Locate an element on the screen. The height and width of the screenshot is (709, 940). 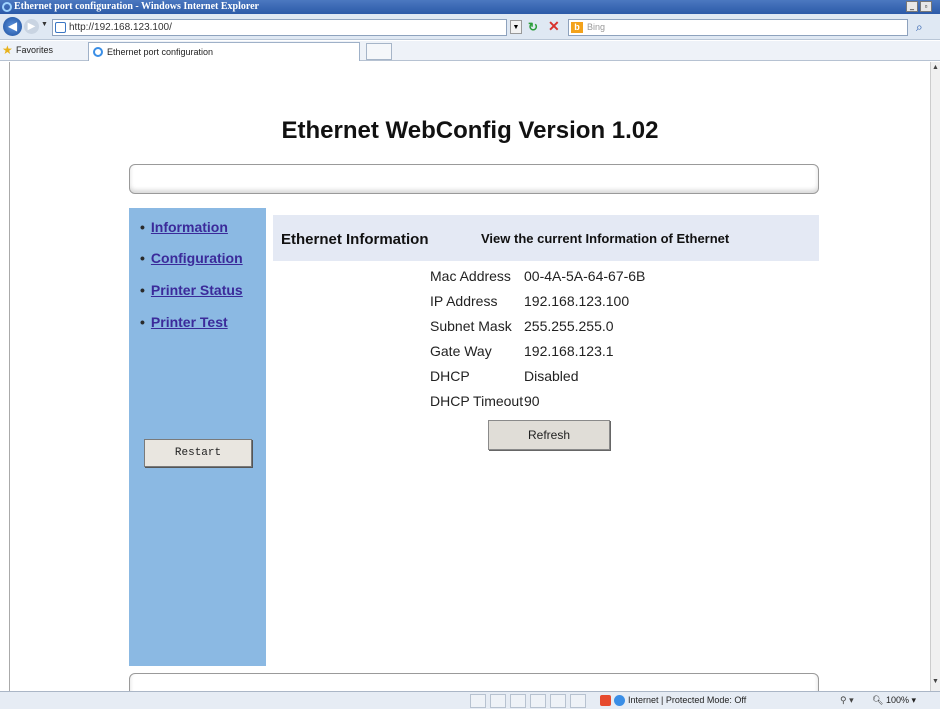
info-label: IP Address is located at coordinates (464, 301).